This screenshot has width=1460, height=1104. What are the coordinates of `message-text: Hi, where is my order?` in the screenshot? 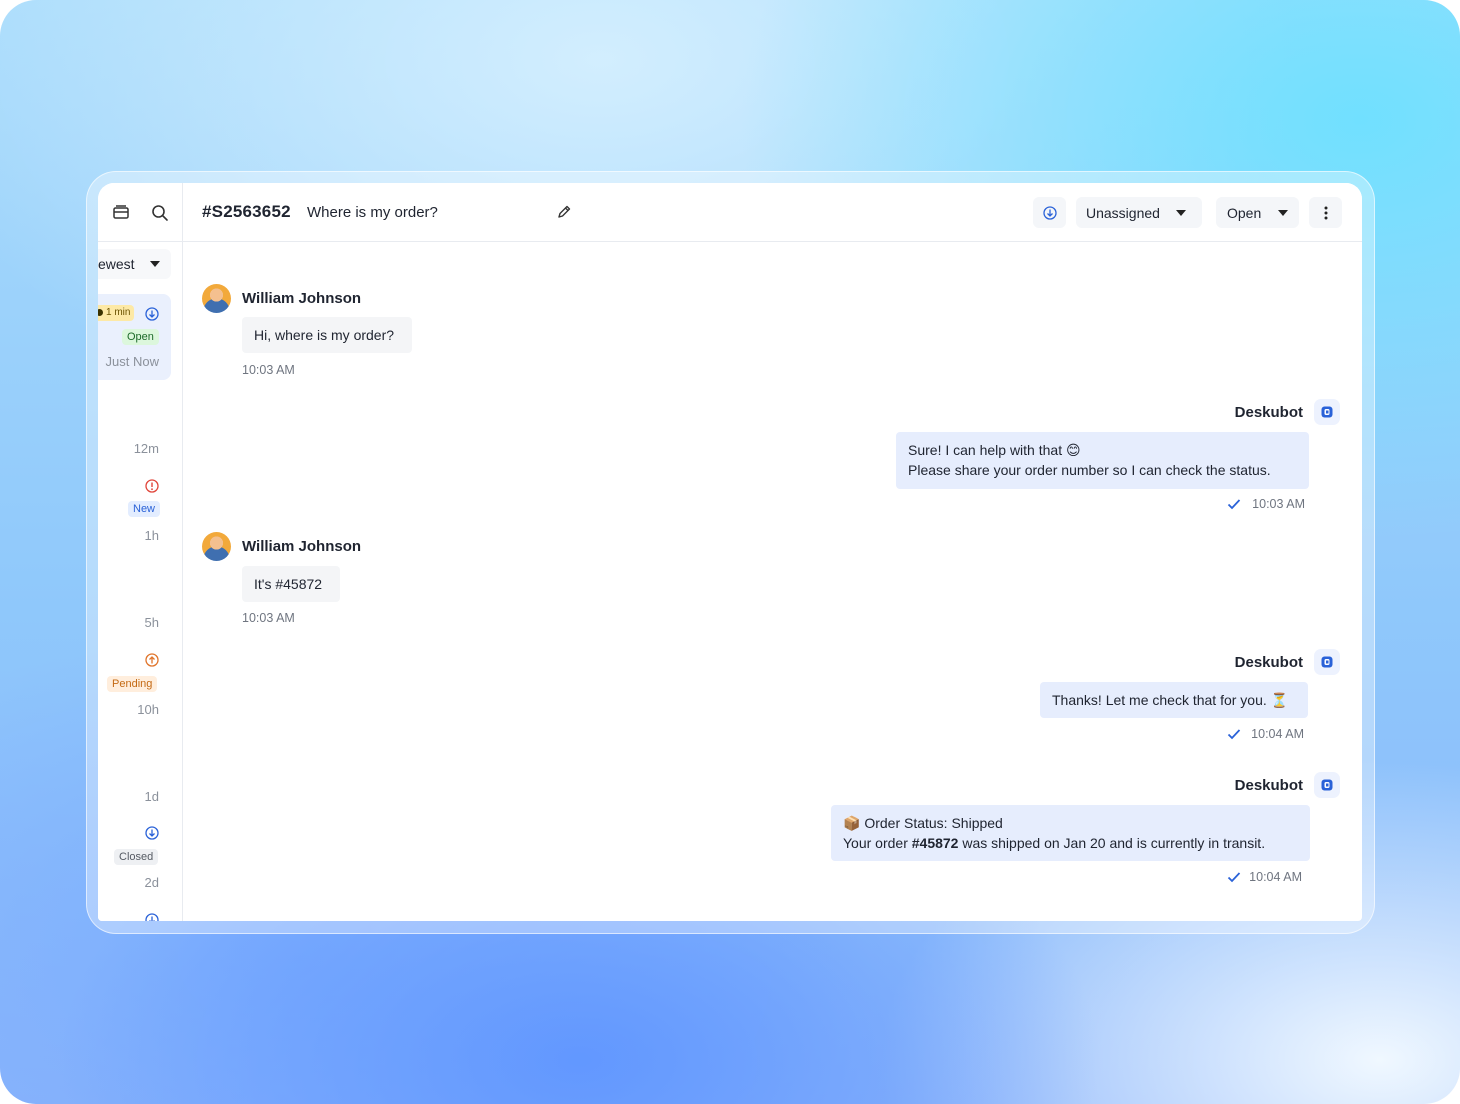 It's located at (324, 335).